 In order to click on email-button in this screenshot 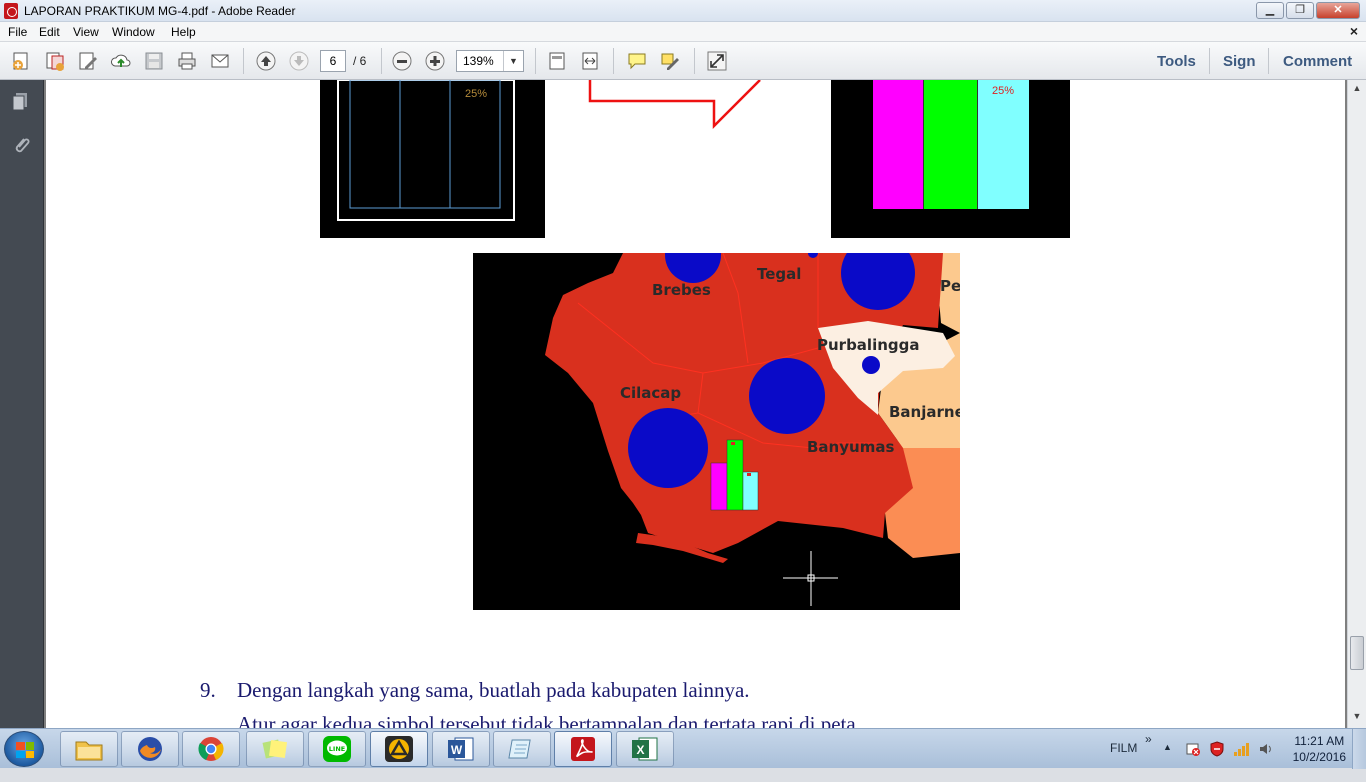, I will do `click(220, 61)`.